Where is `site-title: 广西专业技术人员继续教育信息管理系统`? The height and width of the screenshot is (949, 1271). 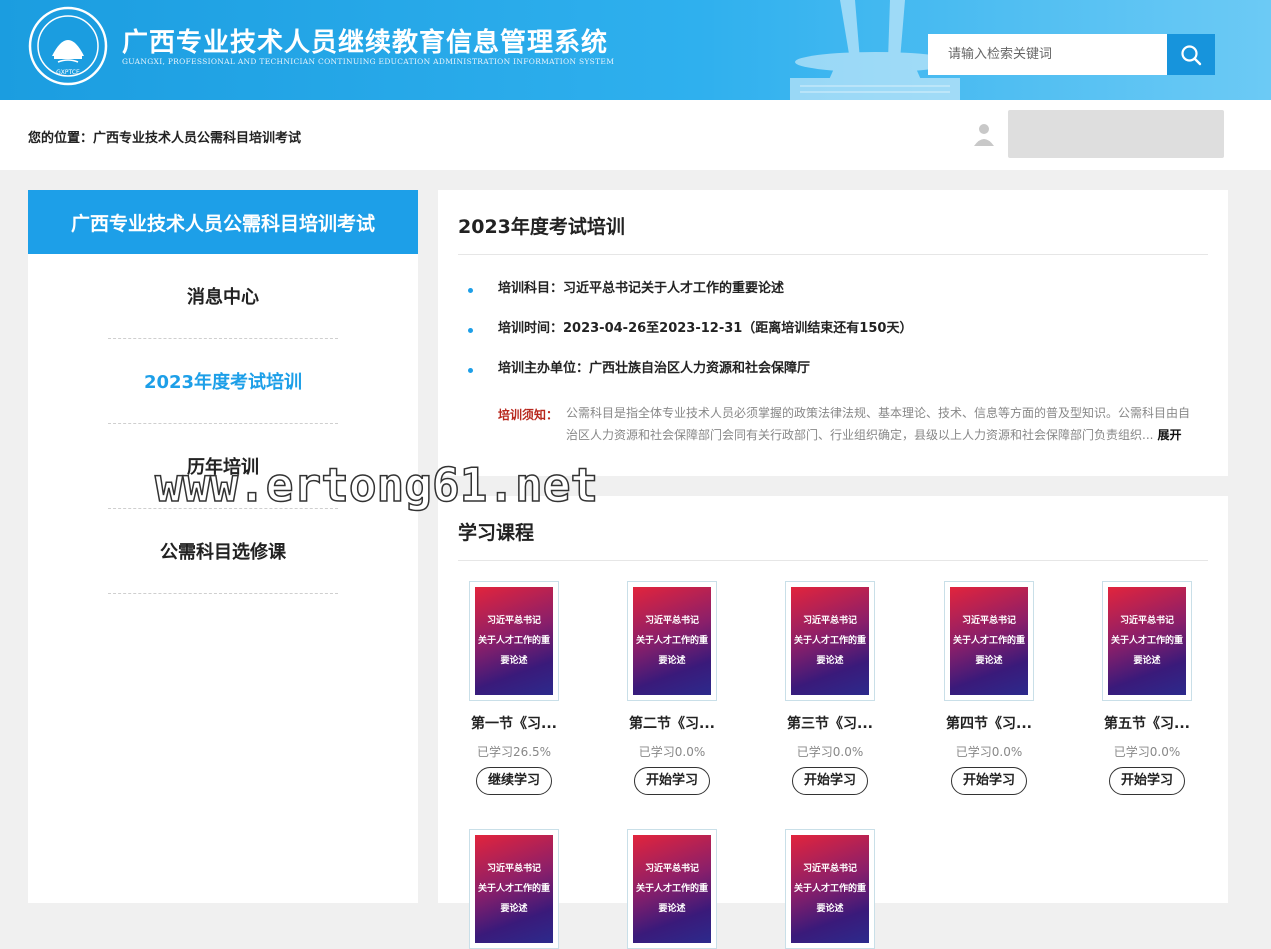 site-title: 广西专业技术人员继续教育信息管理系统 is located at coordinates (365, 43).